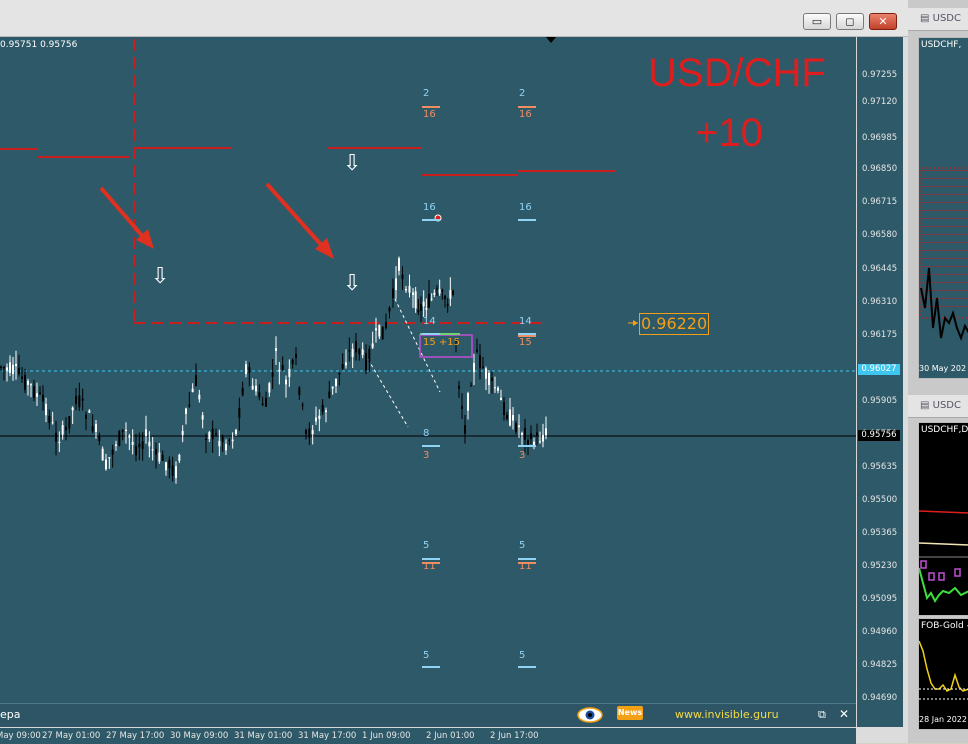  I want to click on time-axis-label: 1 Jun 09:00, so click(386, 736).